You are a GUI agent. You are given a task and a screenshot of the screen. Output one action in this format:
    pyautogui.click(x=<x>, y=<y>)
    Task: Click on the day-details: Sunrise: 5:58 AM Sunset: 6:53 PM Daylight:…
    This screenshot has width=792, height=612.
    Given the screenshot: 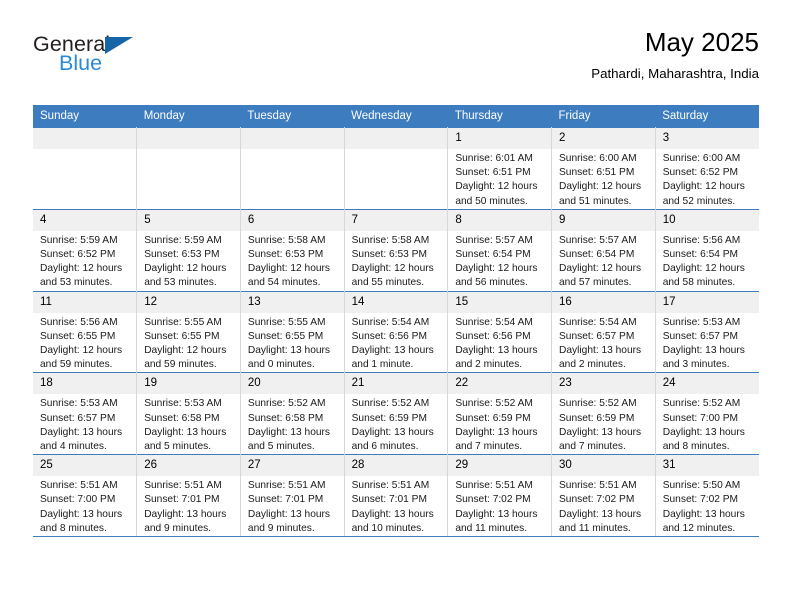 What is the action you would take?
    pyautogui.click(x=396, y=261)
    